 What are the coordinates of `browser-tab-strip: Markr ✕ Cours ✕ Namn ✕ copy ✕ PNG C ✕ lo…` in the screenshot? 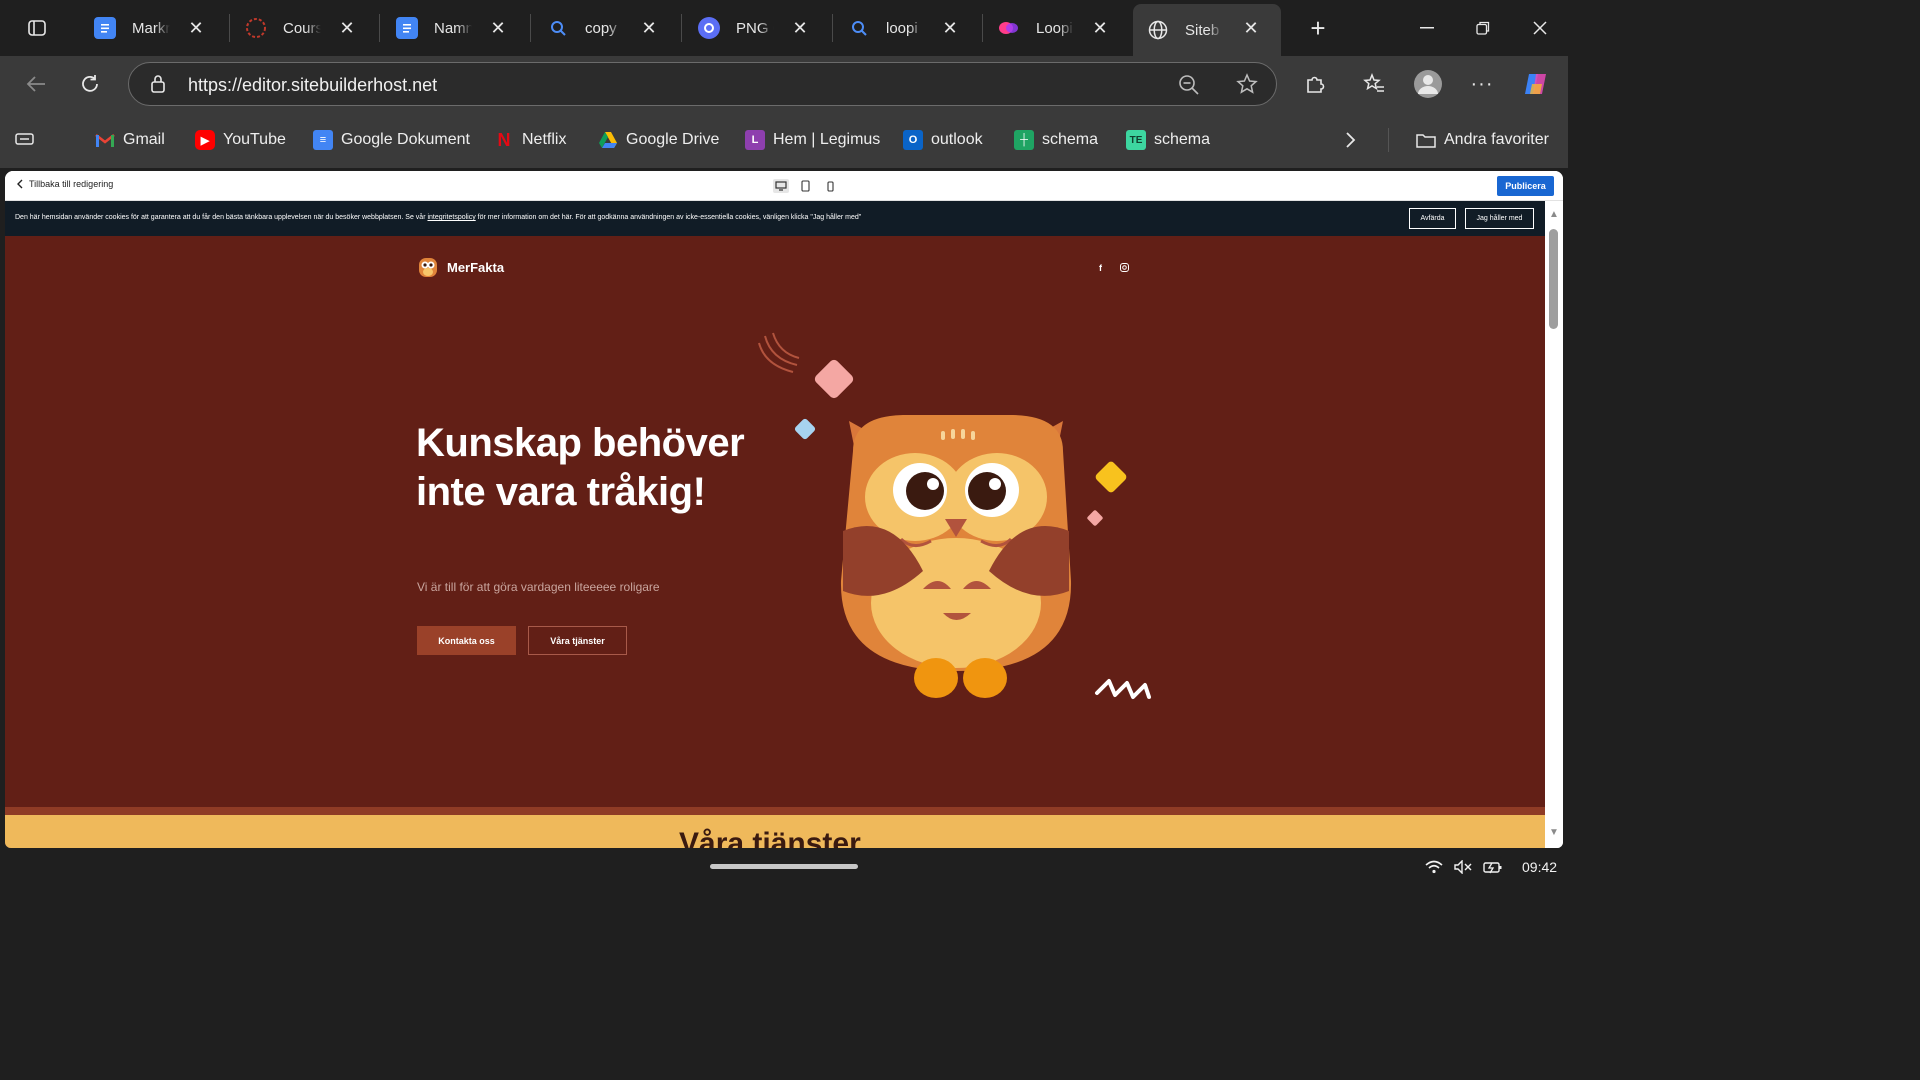 It's located at (784, 28).